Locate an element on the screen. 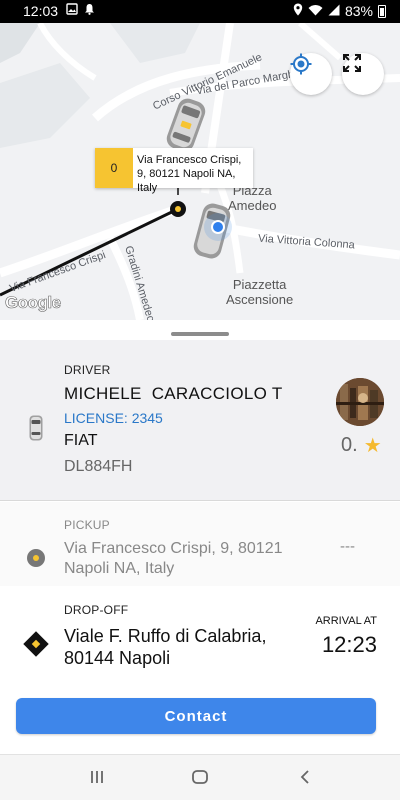 This screenshot has width=400, height=800. system-nav-bar is located at coordinates (200, 777).